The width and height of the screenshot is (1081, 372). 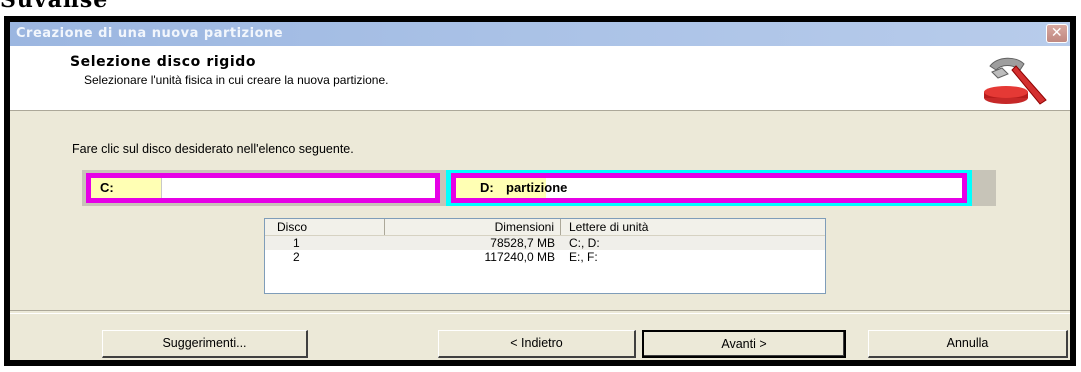 What do you see at coordinates (584, 243) in the screenshot?
I see `disk-letters: C:, D:` at bounding box center [584, 243].